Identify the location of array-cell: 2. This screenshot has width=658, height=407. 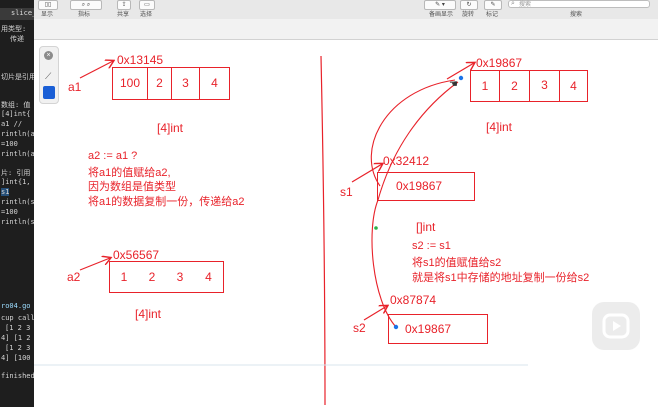
(514, 86).